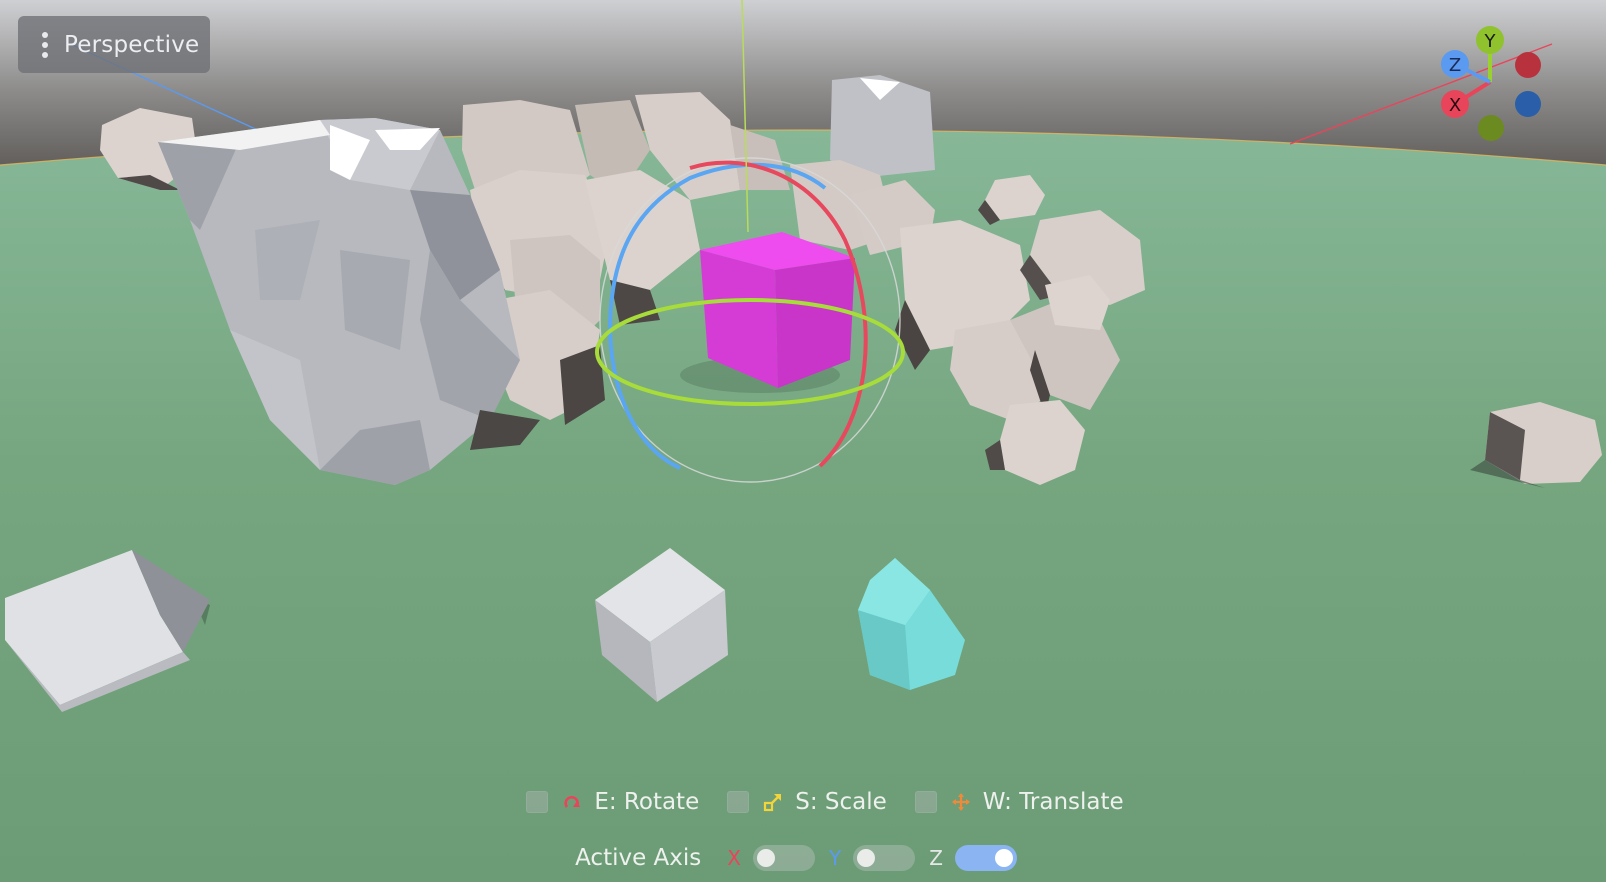 This screenshot has height=882, width=1606. Describe the element at coordinates (841, 802) in the screenshot. I see `scale-label: S: Scale` at that location.